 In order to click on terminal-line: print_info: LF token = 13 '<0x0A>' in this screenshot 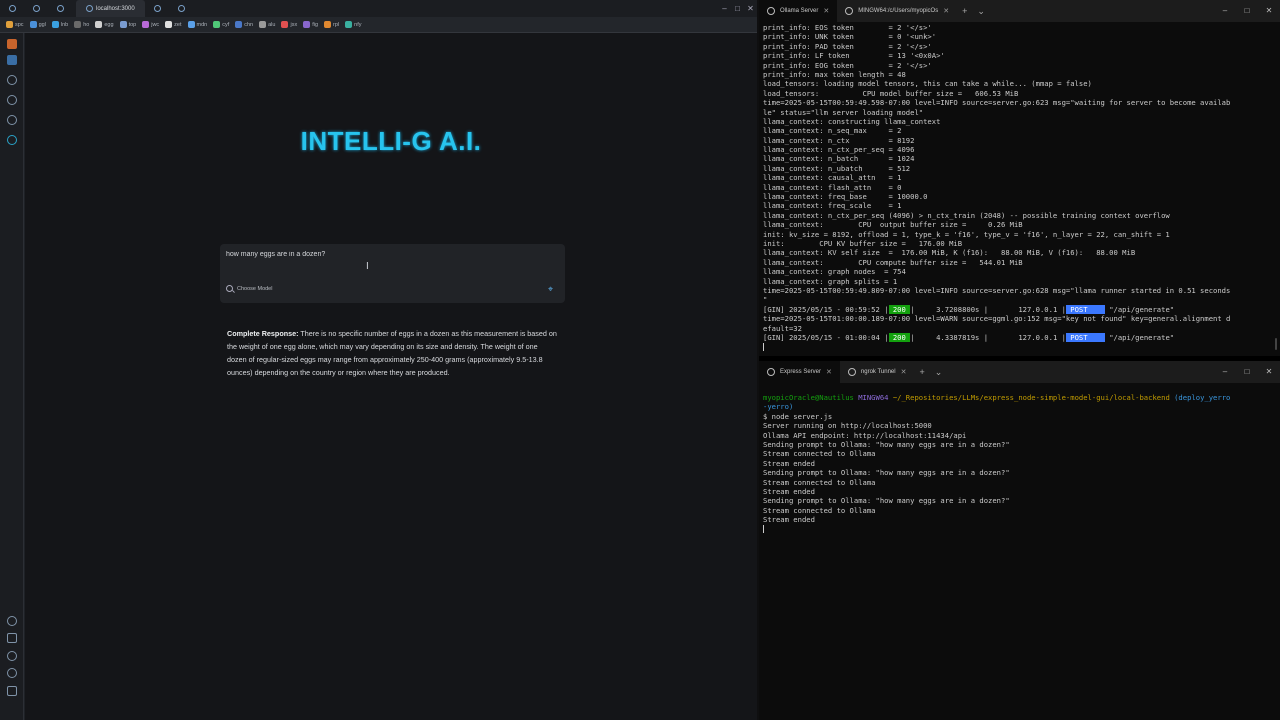, I will do `click(854, 56)`.